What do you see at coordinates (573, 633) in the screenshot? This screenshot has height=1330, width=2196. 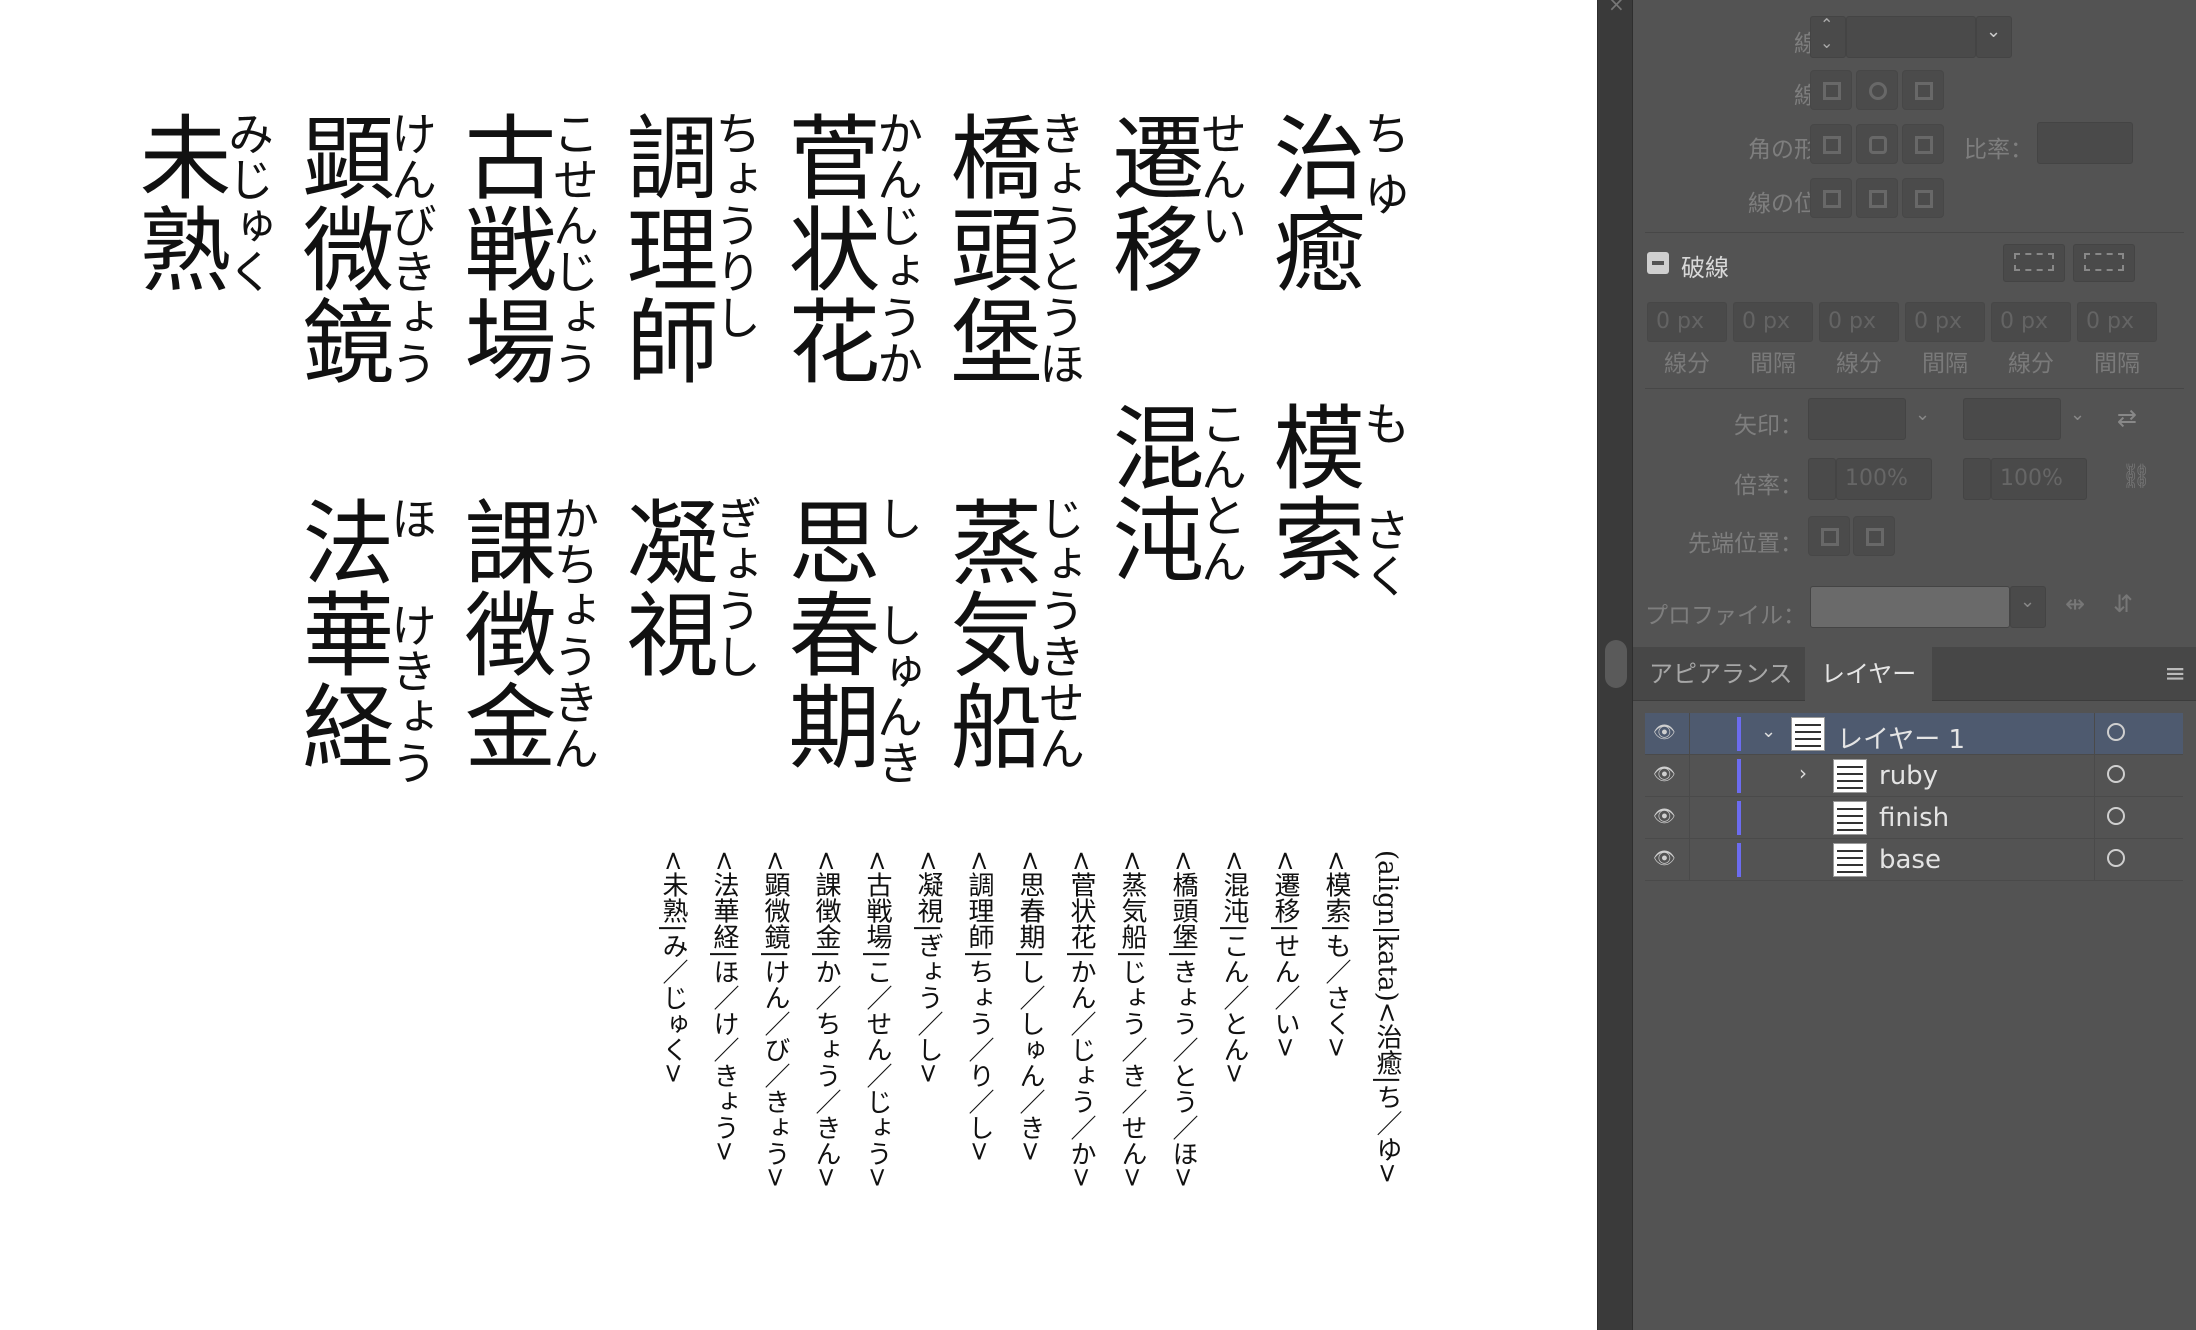 I see `word-ruby: かちょうきん` at bounding box center [573, 633].